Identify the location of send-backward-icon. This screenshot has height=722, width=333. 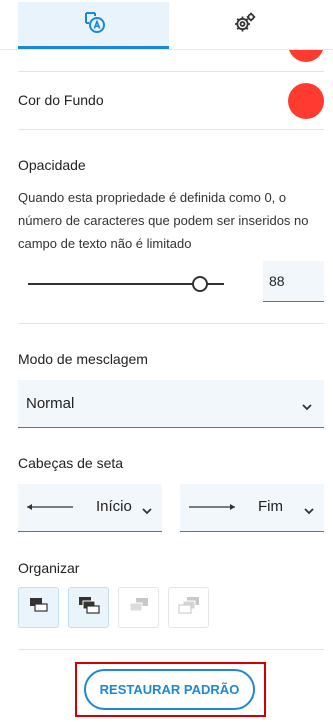
(139, 607).